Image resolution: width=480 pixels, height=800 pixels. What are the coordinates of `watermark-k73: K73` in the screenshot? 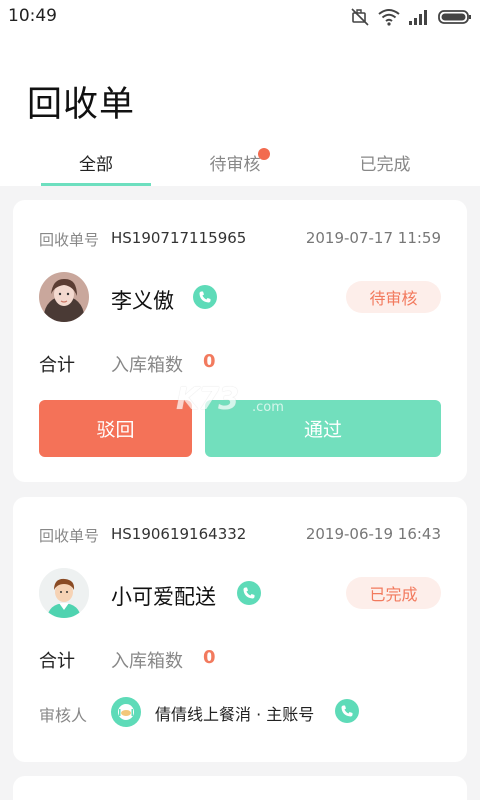 It's located at (207, 399).